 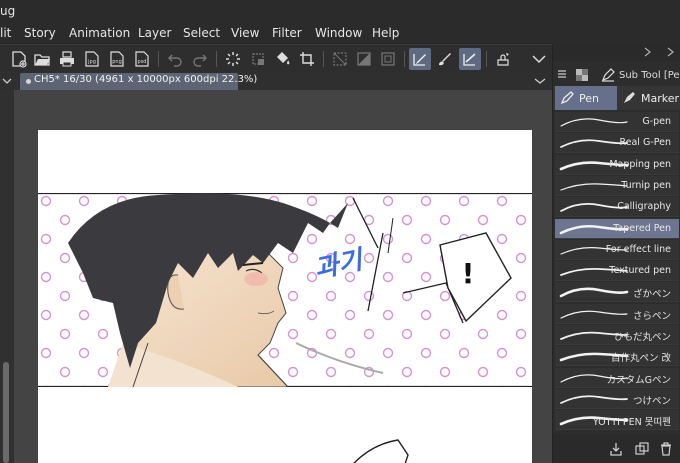 I want to click on brush-name: Turnip pen, so click(x=646, y=185).